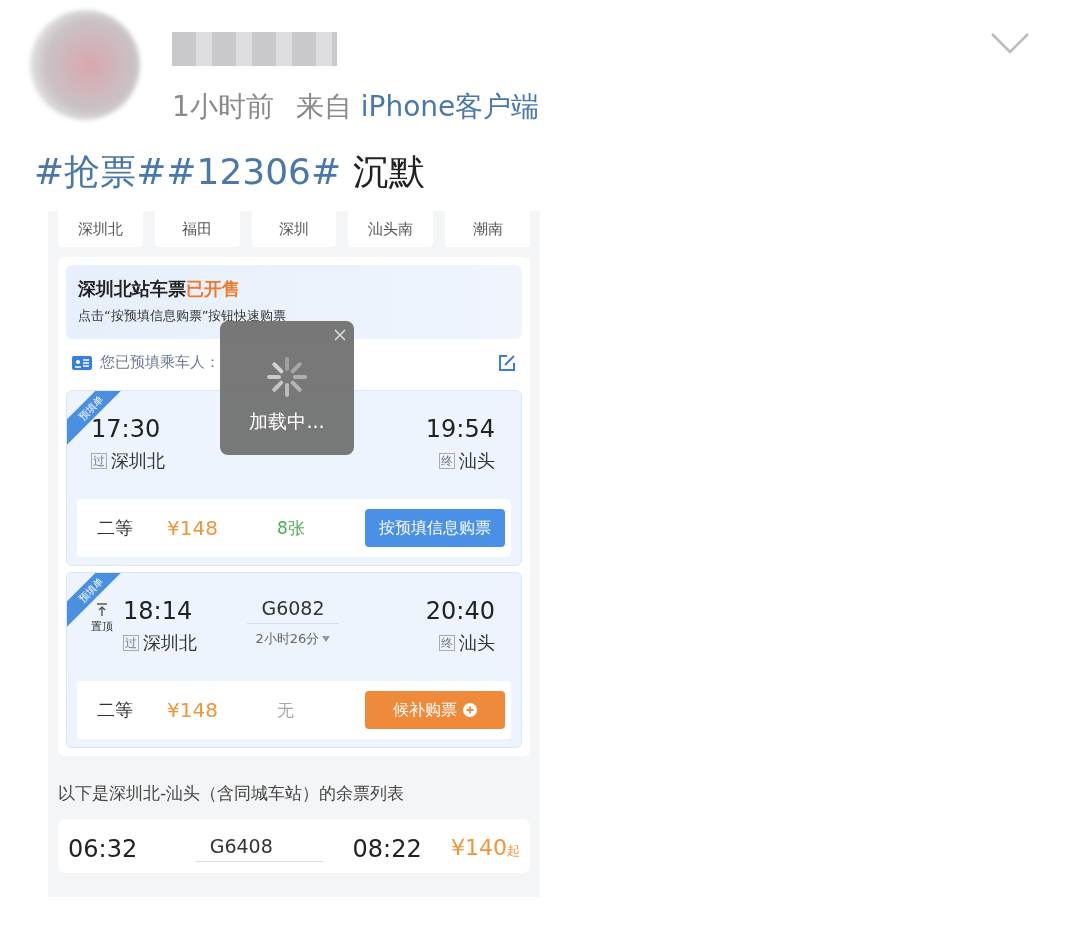 The height and width of the screenshot is (936, 1080). Describe the element at coordinates (126, 429) in the screenshot. I see `departure-time: 17:30` at that location.